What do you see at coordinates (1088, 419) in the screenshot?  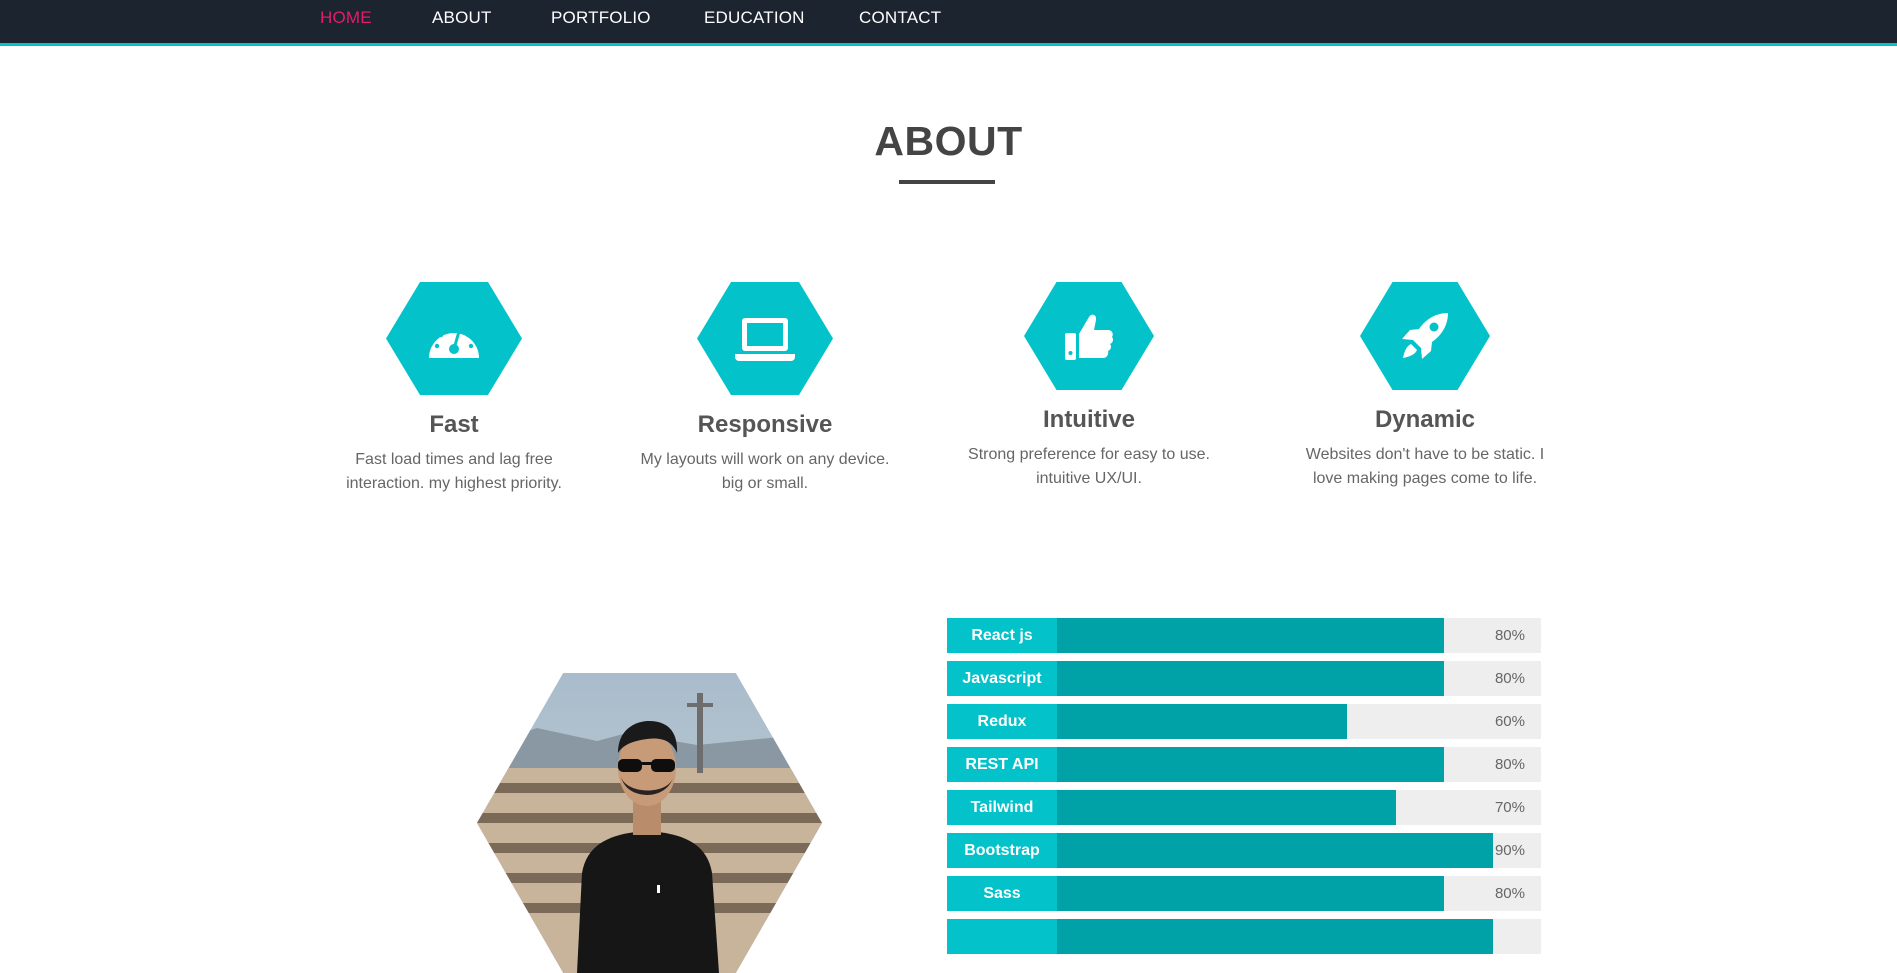 I see `feature-title: Intuitive` at bounding box center [1088, 419].